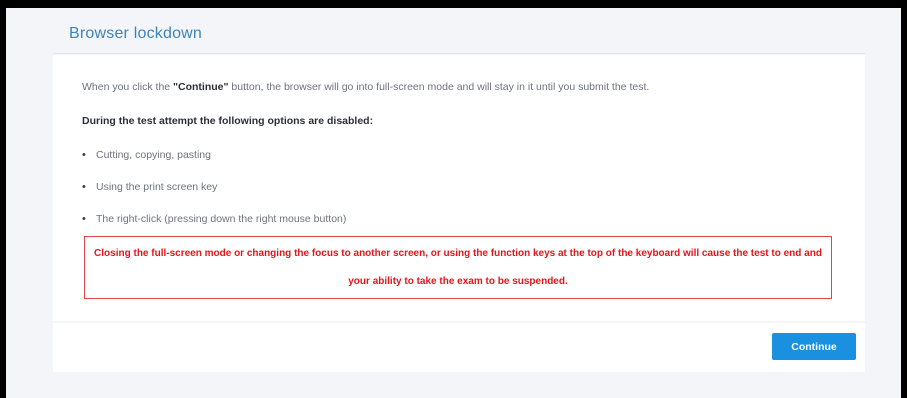 The image size is (907, 398). Describe the element at coordinates (814, 346) in the screenshot. I see `continue-button: Continue` at that location.